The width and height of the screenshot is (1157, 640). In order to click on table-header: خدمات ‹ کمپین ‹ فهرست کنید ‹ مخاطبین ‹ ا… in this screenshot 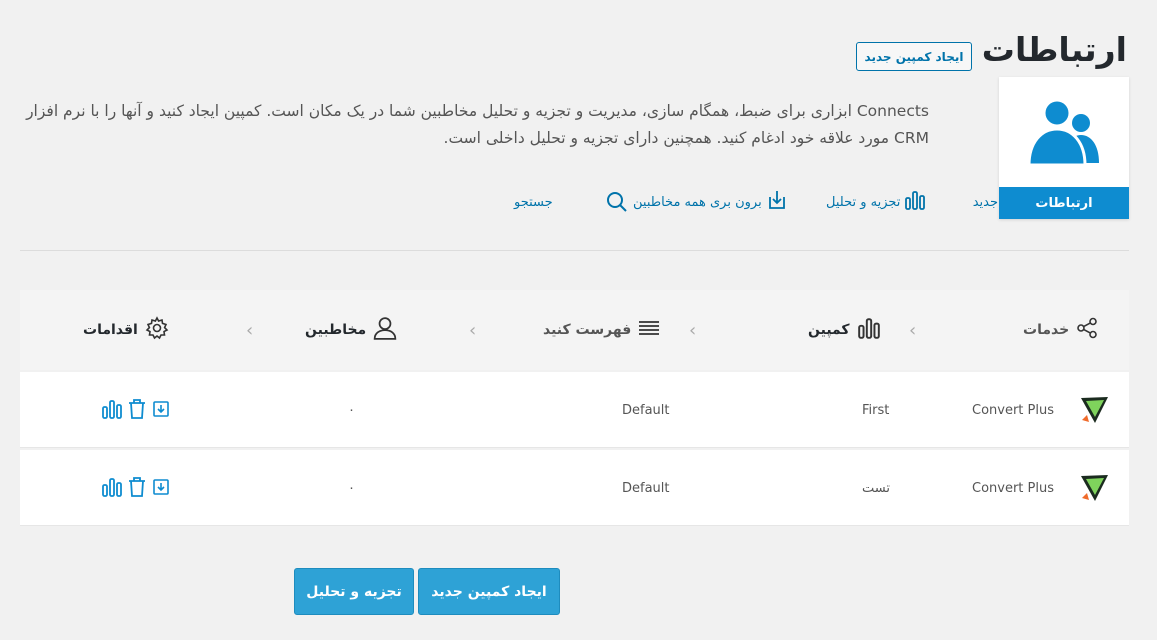, I will do `click(574, 330)`.